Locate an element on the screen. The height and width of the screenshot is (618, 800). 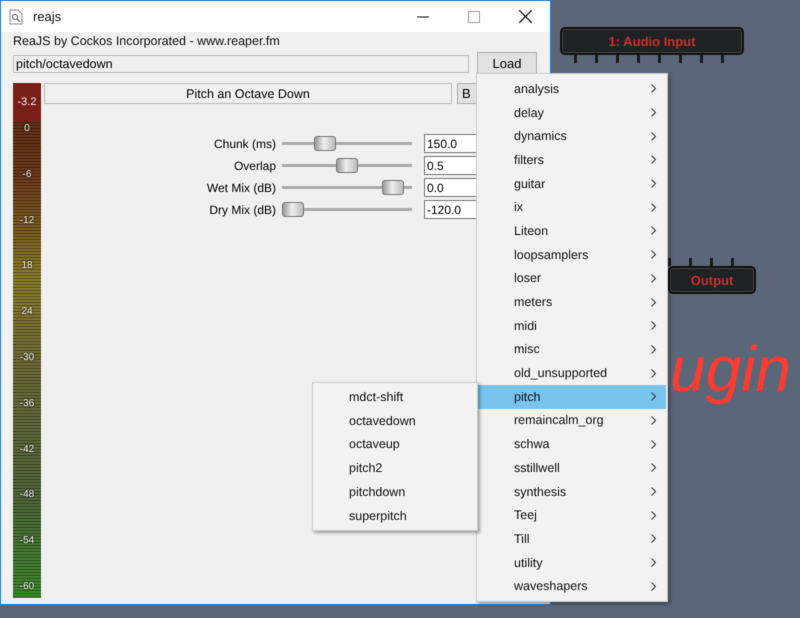
menu-item: Till is located at coordinates (572, 539).